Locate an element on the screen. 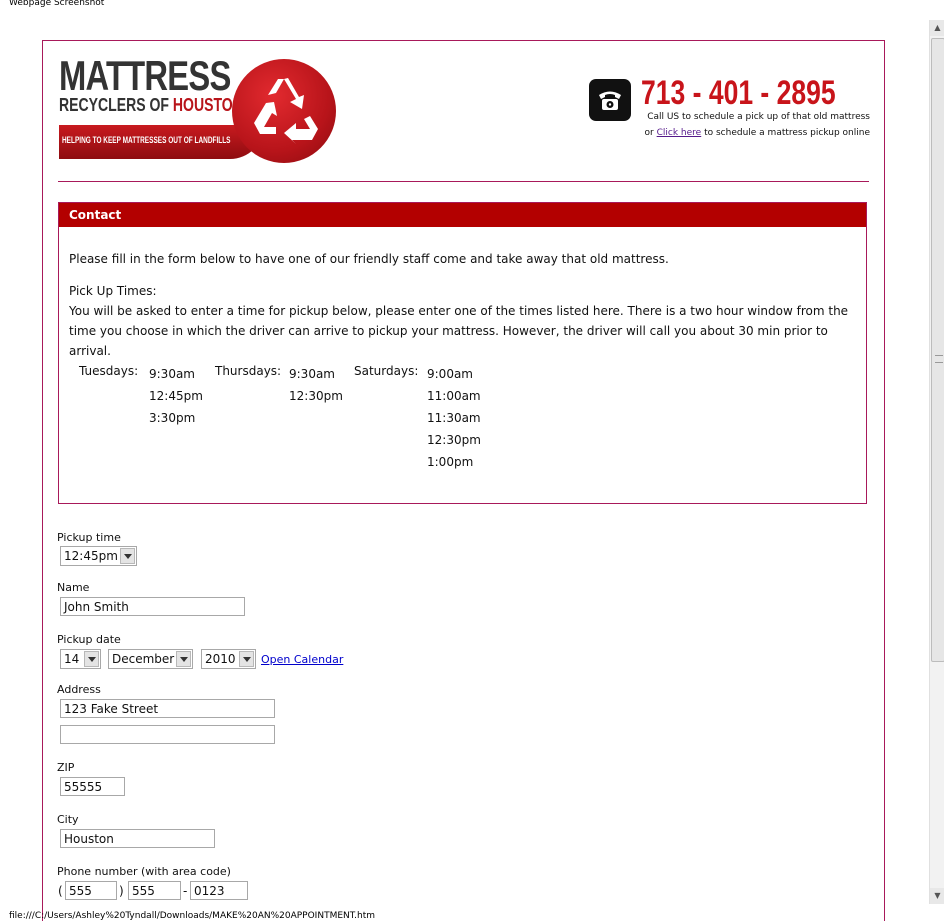  address-line1-input: 123 Fake Street is located at coordinates (167, 708).